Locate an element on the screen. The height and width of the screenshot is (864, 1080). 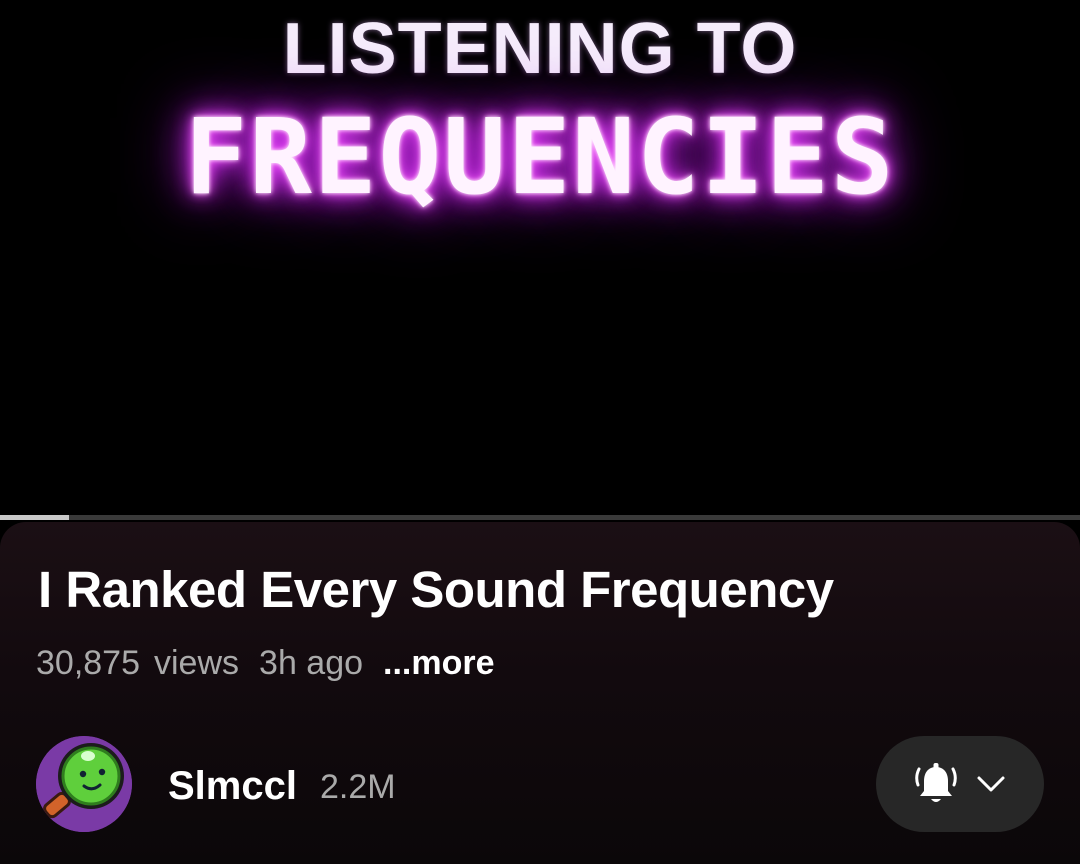
more-button: ...more is located at coordinates (438, 663).